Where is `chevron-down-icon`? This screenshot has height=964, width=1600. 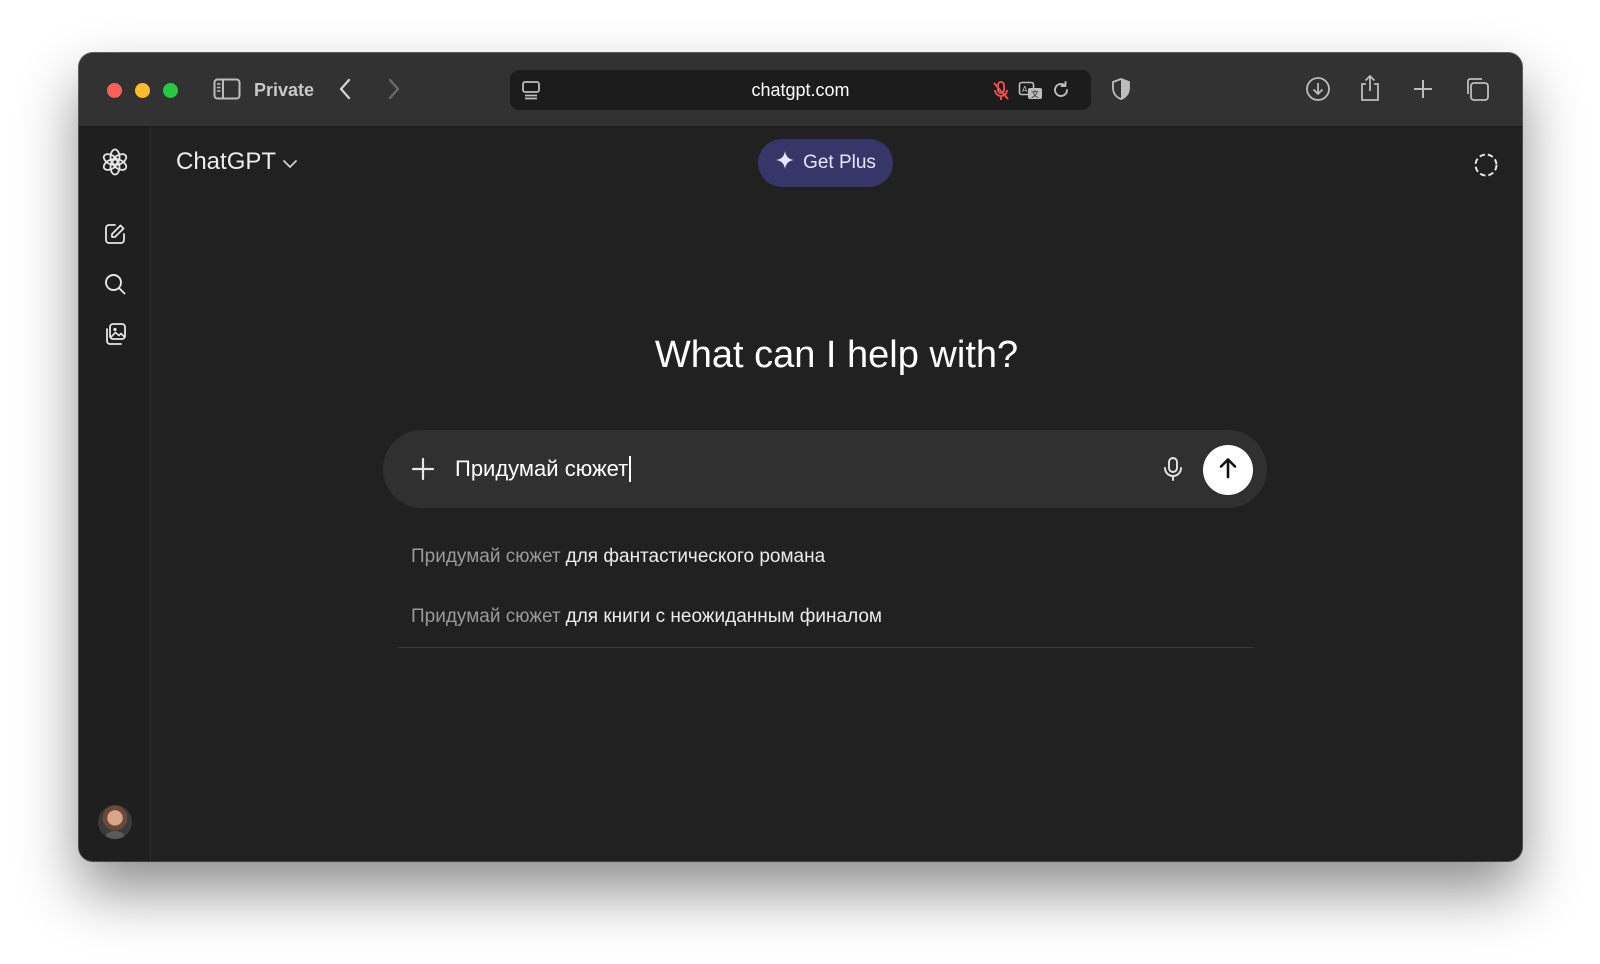 chevron-down-icon is located at coordinates (290, 162).